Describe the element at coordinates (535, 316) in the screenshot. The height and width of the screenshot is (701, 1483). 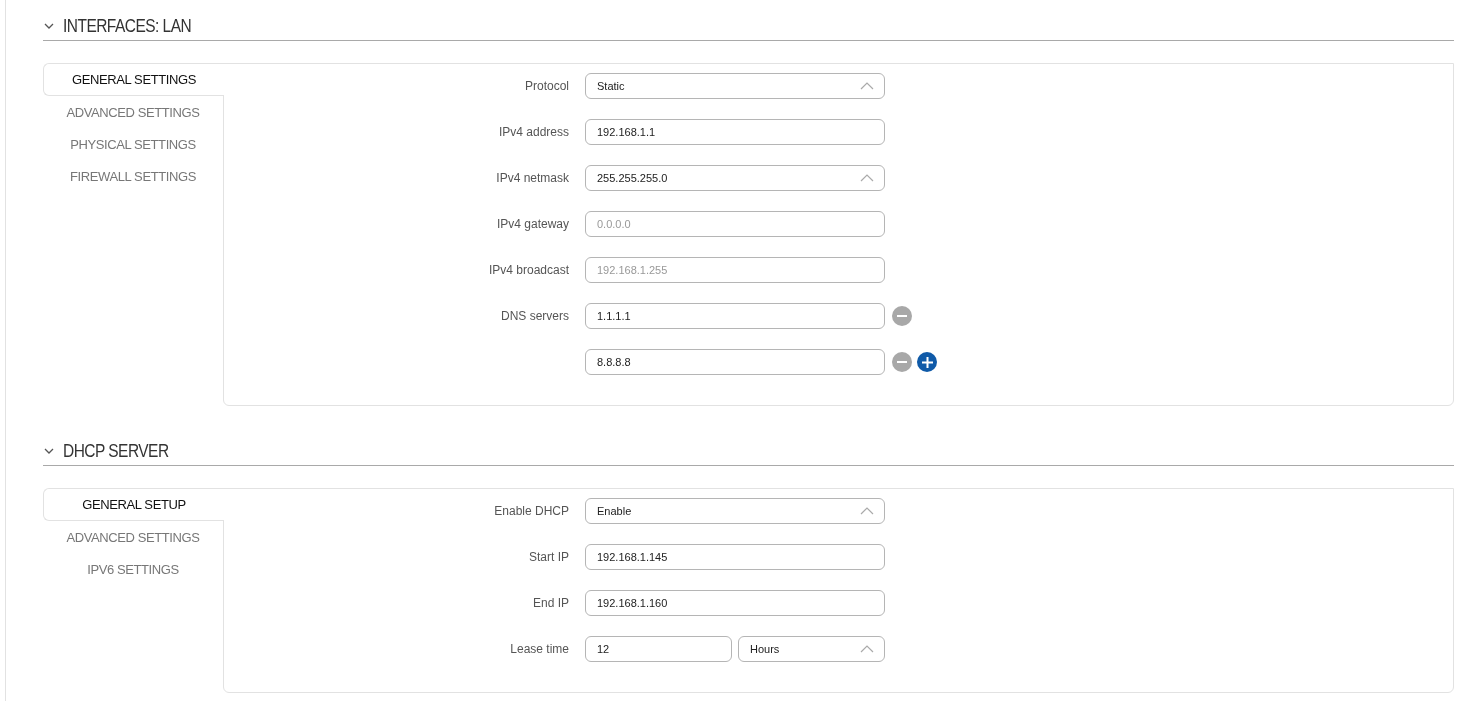
I see `field-label: DNS servers` at that location.